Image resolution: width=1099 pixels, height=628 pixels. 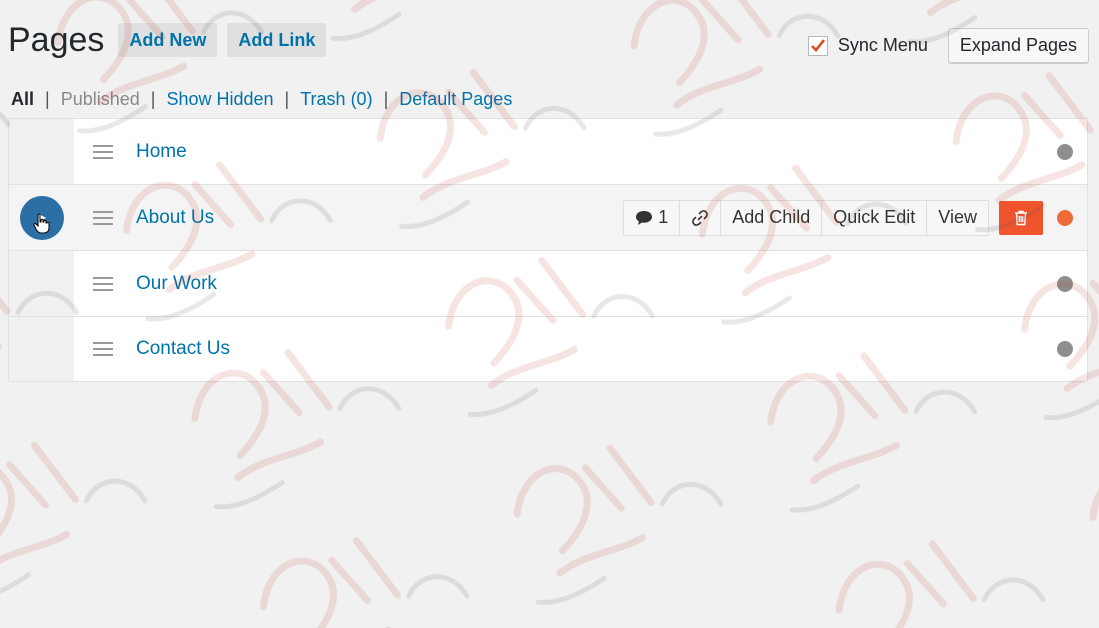 I want to click on view-button: View, so click(x=957, y=218).